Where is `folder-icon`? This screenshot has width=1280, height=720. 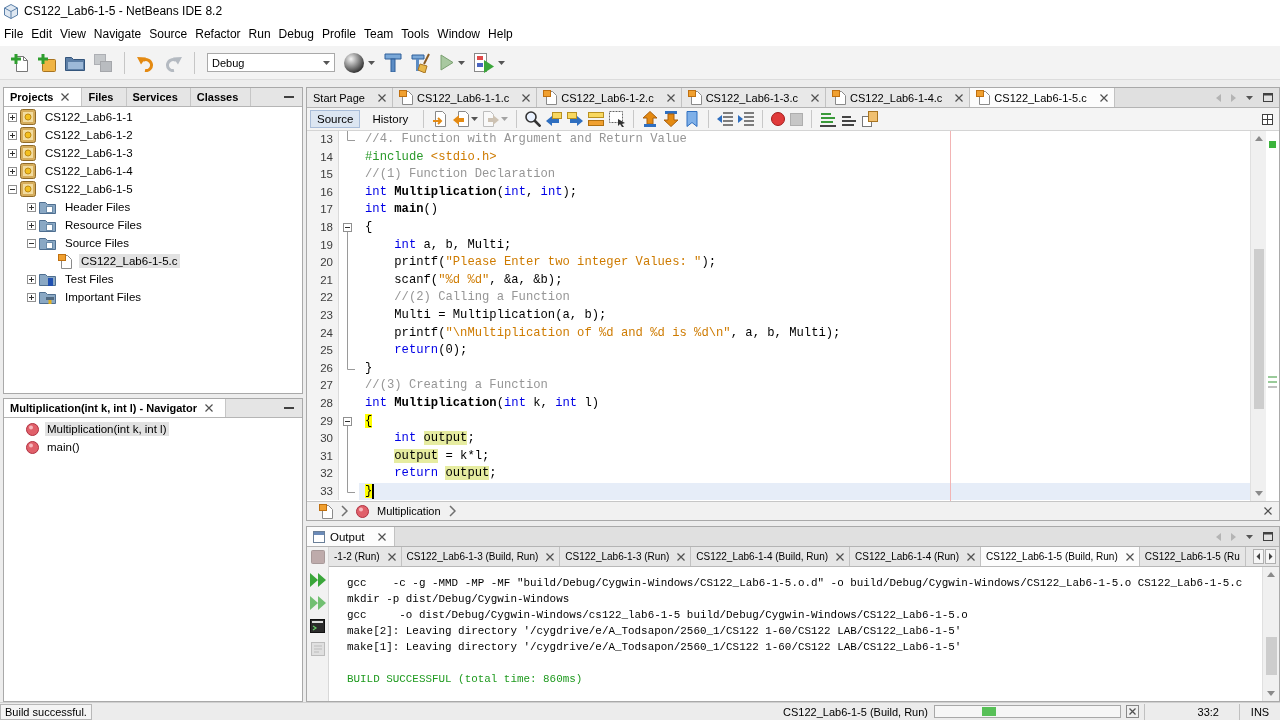 folder-icon is located at coordinates (75, 62).